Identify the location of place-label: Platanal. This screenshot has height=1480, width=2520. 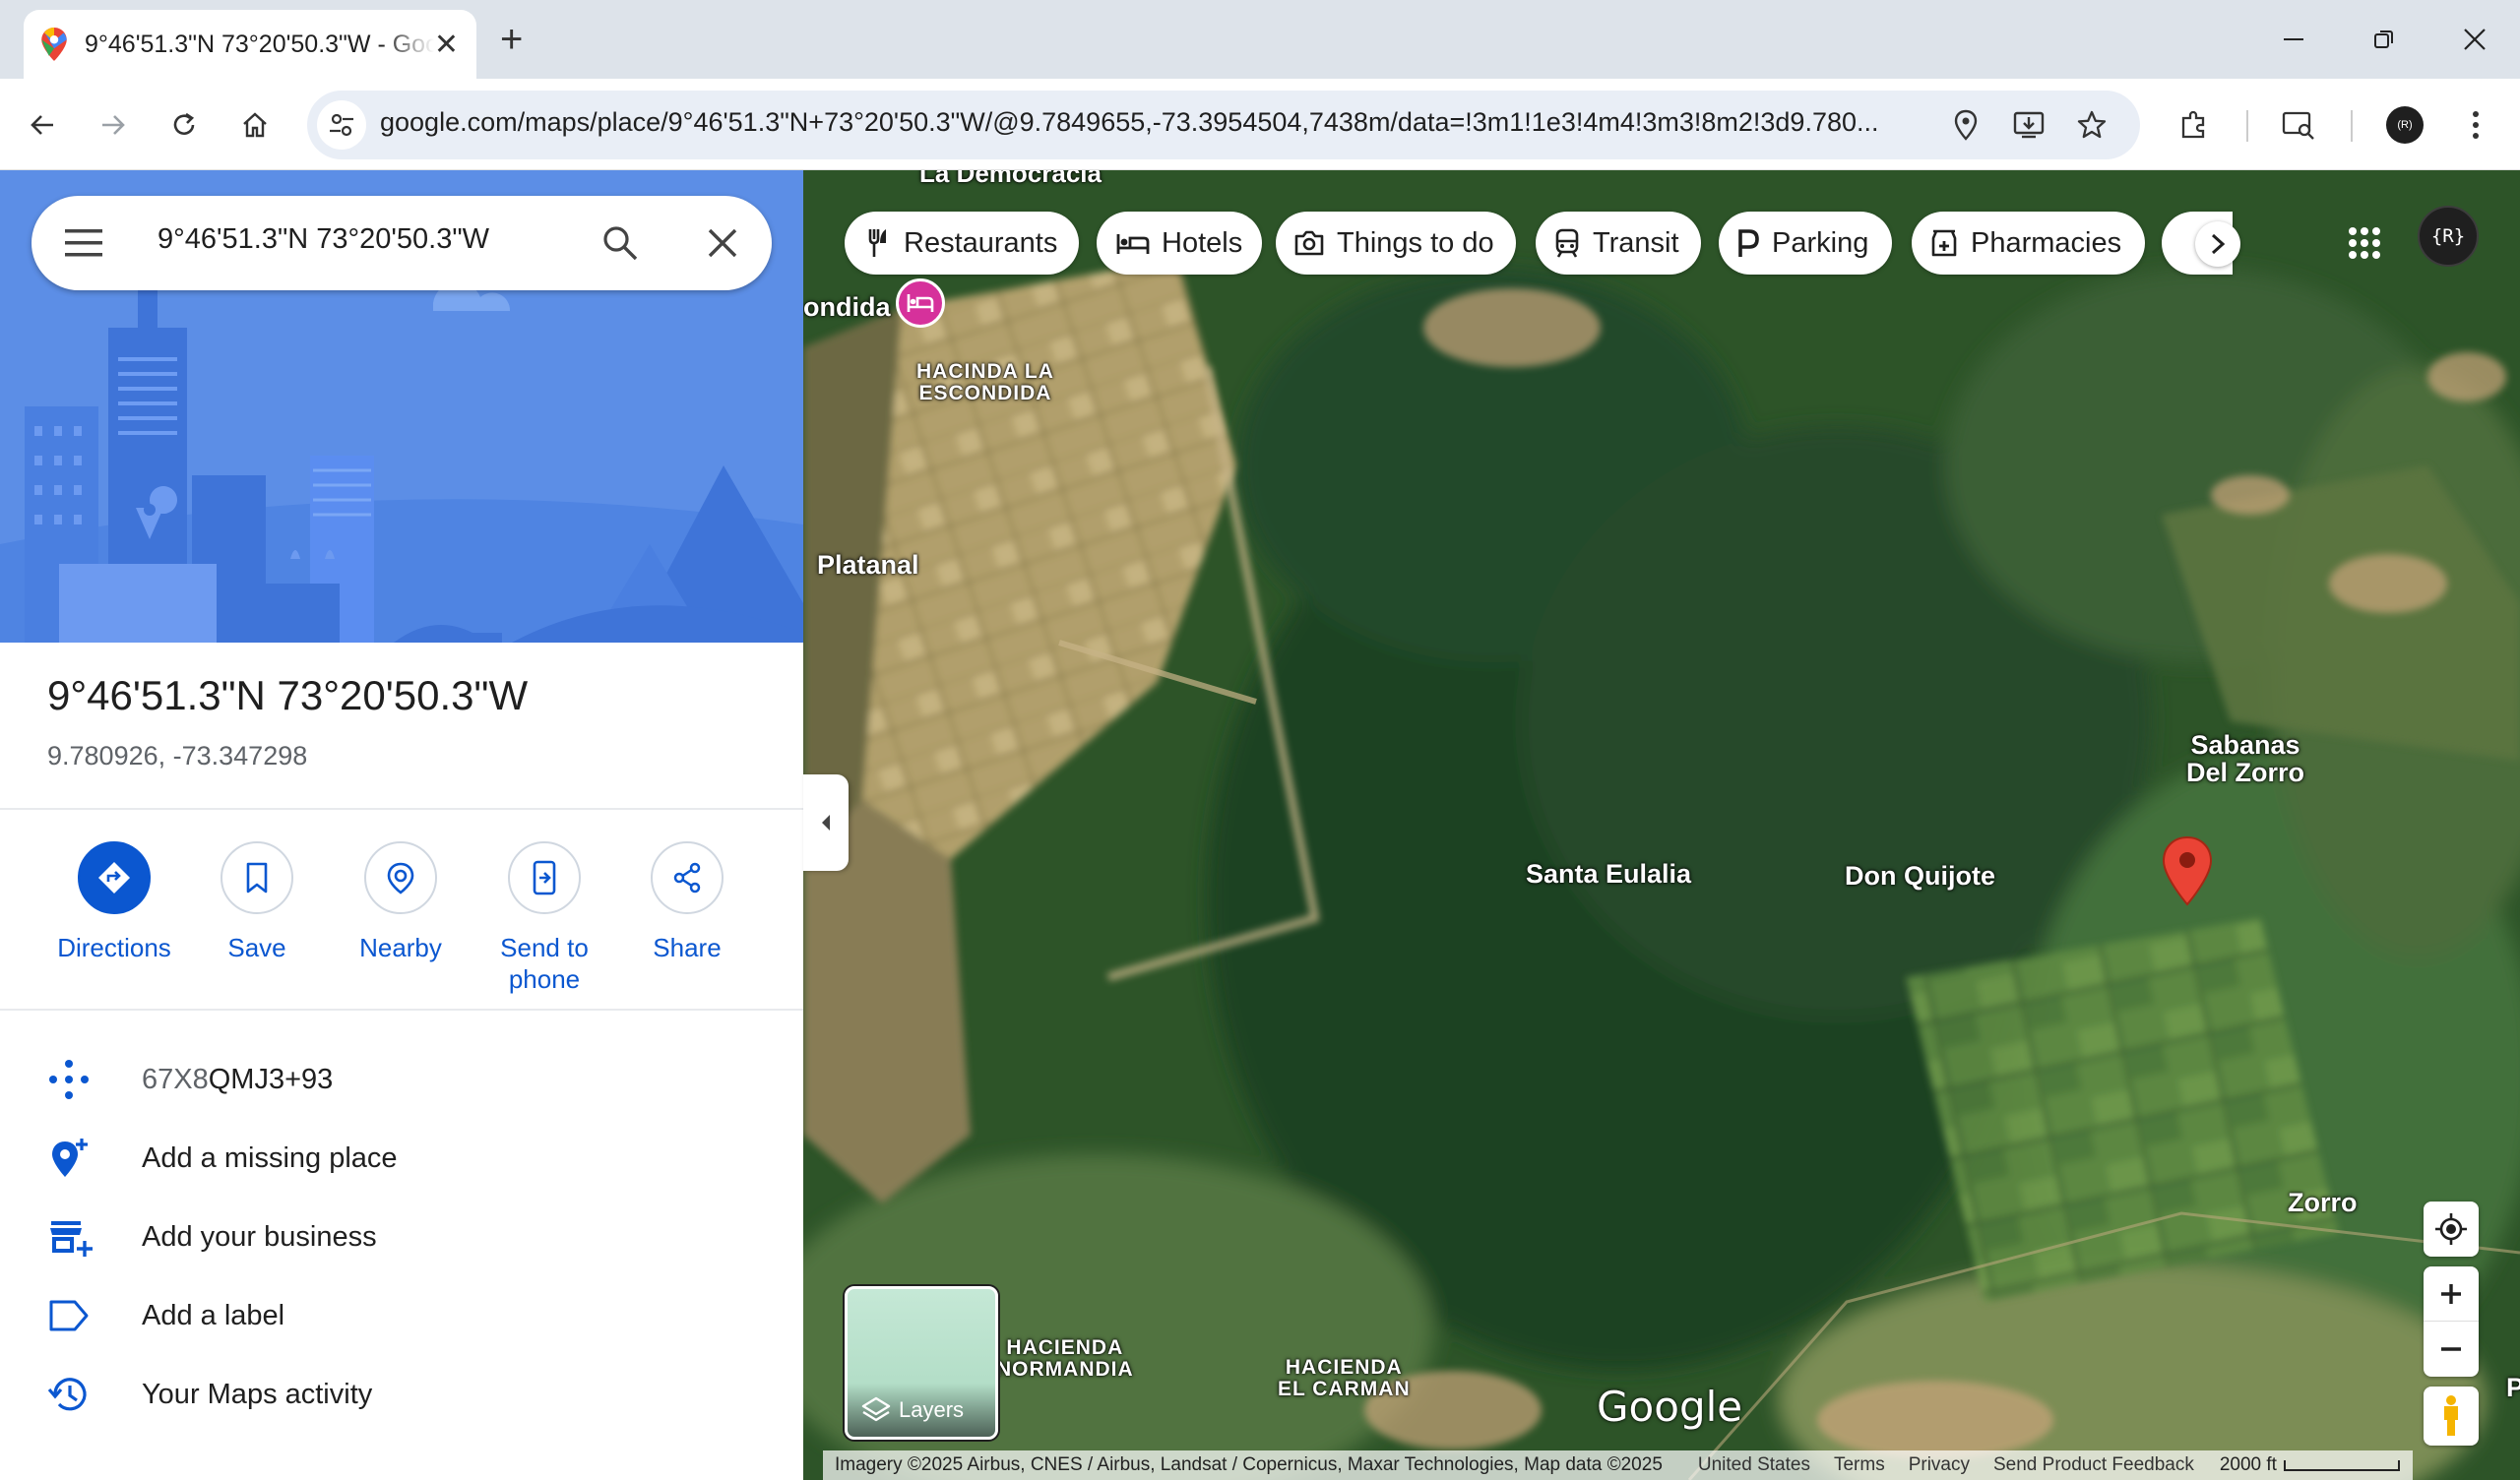
(868, 565).